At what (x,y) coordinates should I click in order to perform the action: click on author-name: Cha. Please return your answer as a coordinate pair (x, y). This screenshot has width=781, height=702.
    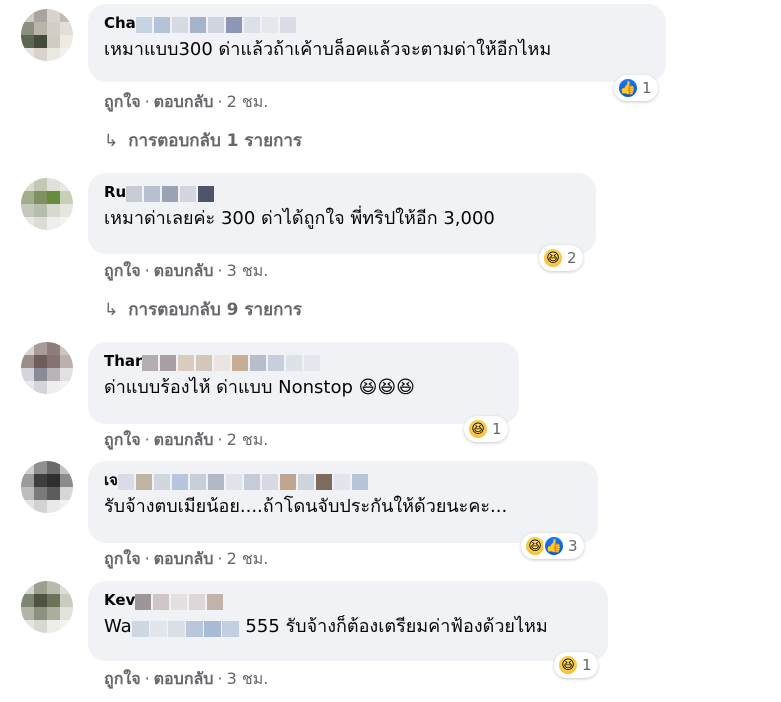
    Looking at the image, I should click on (378, 23).